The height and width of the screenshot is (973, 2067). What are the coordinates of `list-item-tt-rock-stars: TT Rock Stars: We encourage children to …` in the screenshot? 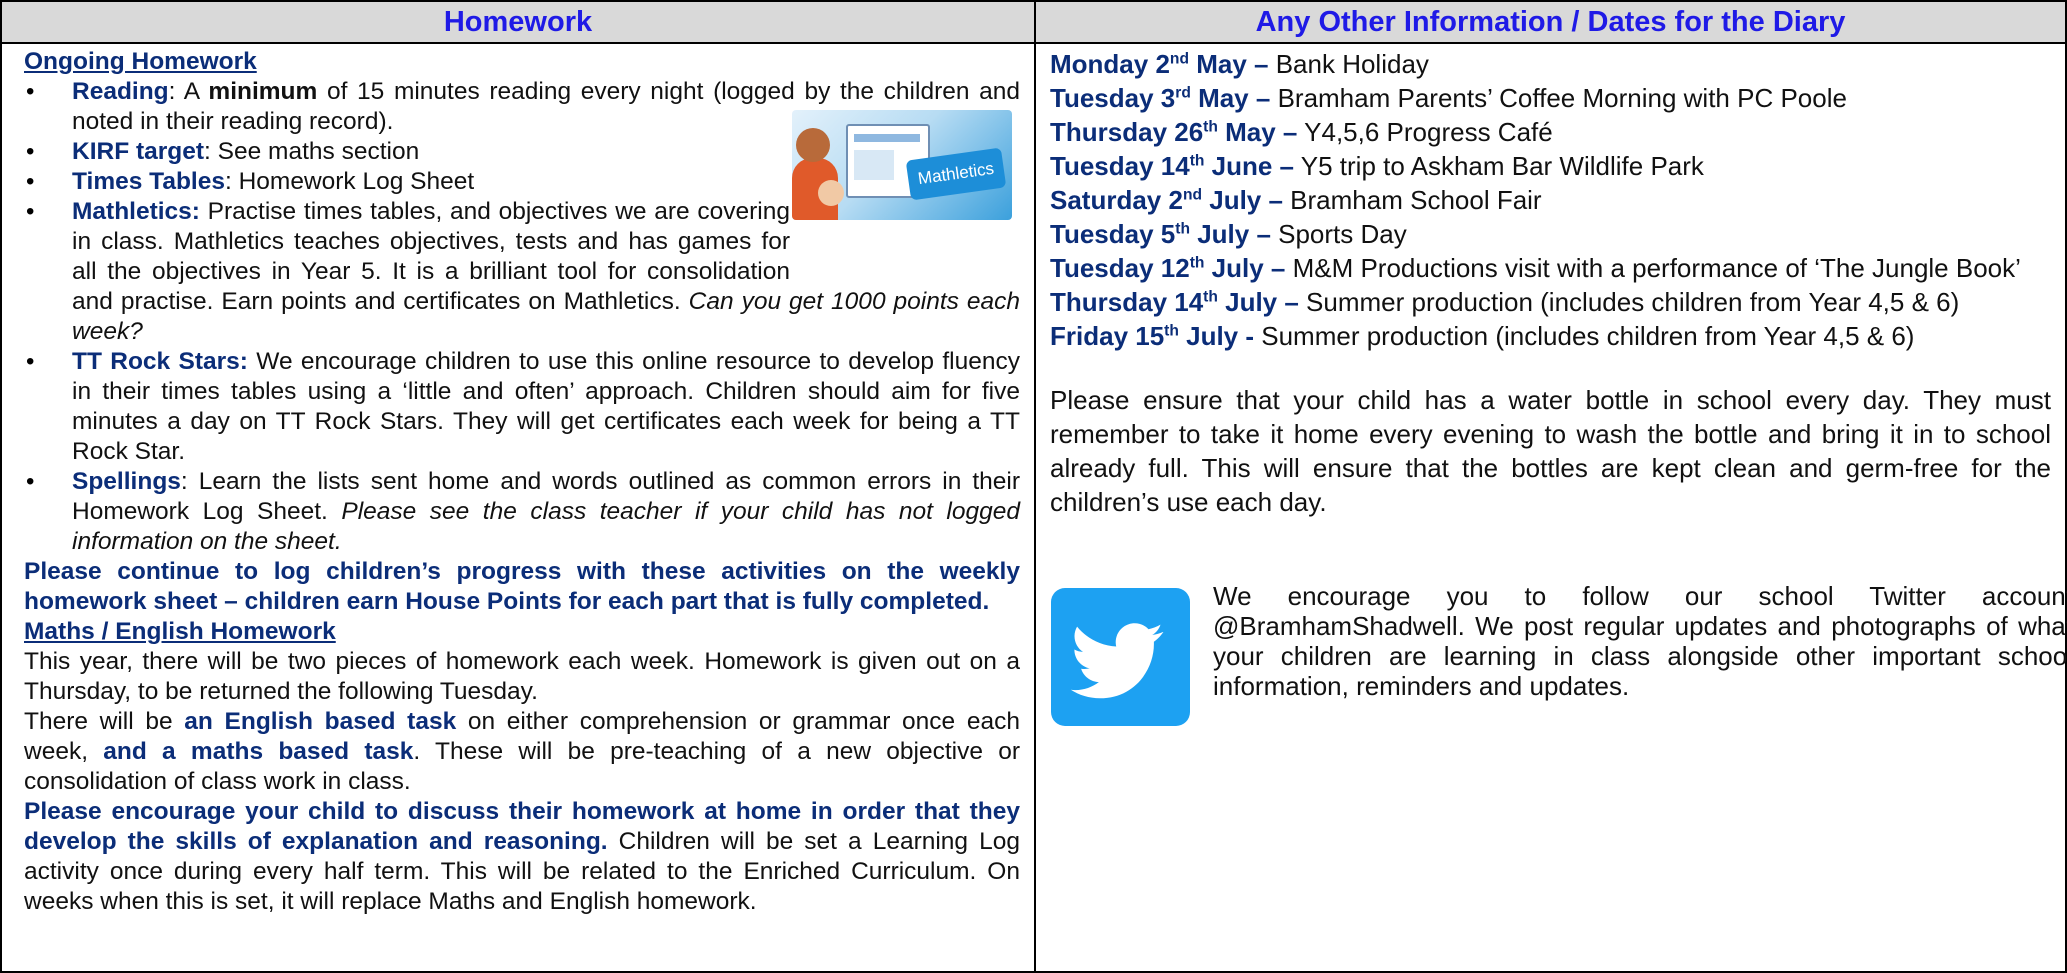 It's located at (523, 407).